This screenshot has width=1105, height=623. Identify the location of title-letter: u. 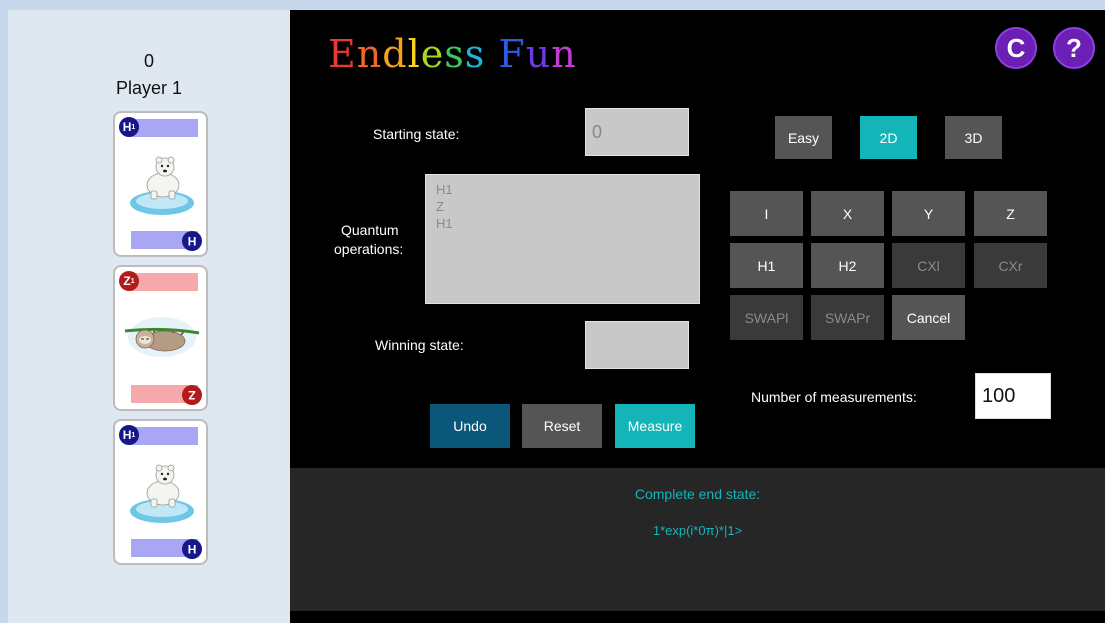
(538, 54).